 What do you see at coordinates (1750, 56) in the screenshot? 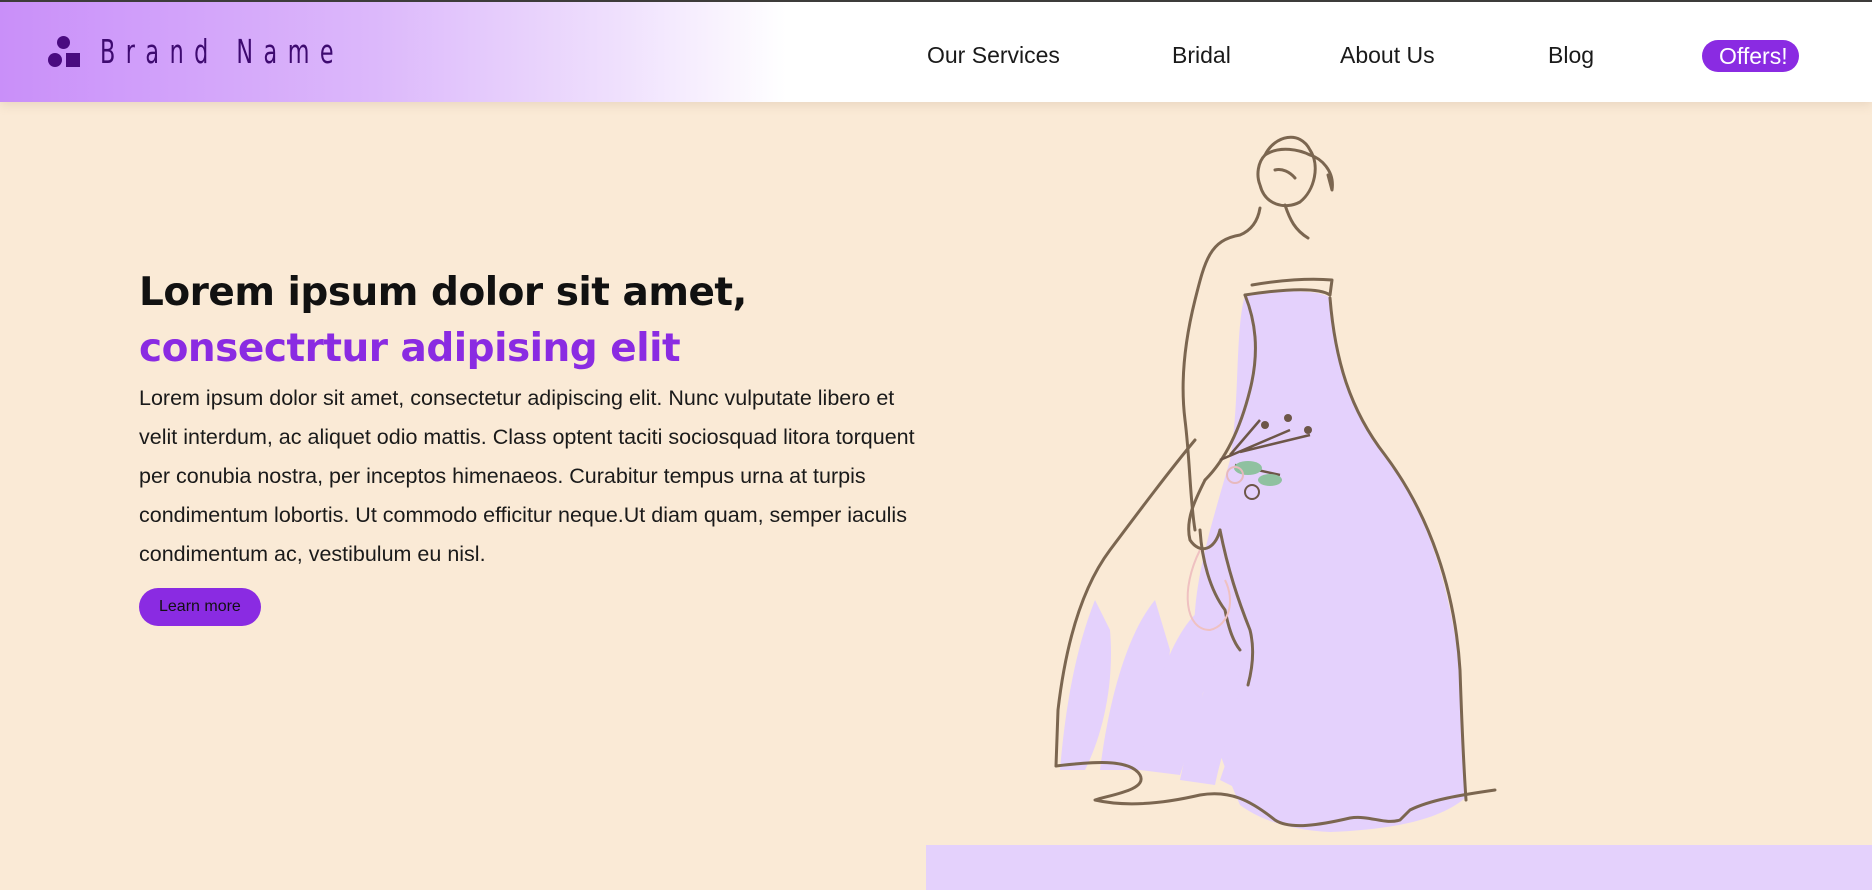
I see `offers-button: Offers!` at bounding box center [1750, 56].